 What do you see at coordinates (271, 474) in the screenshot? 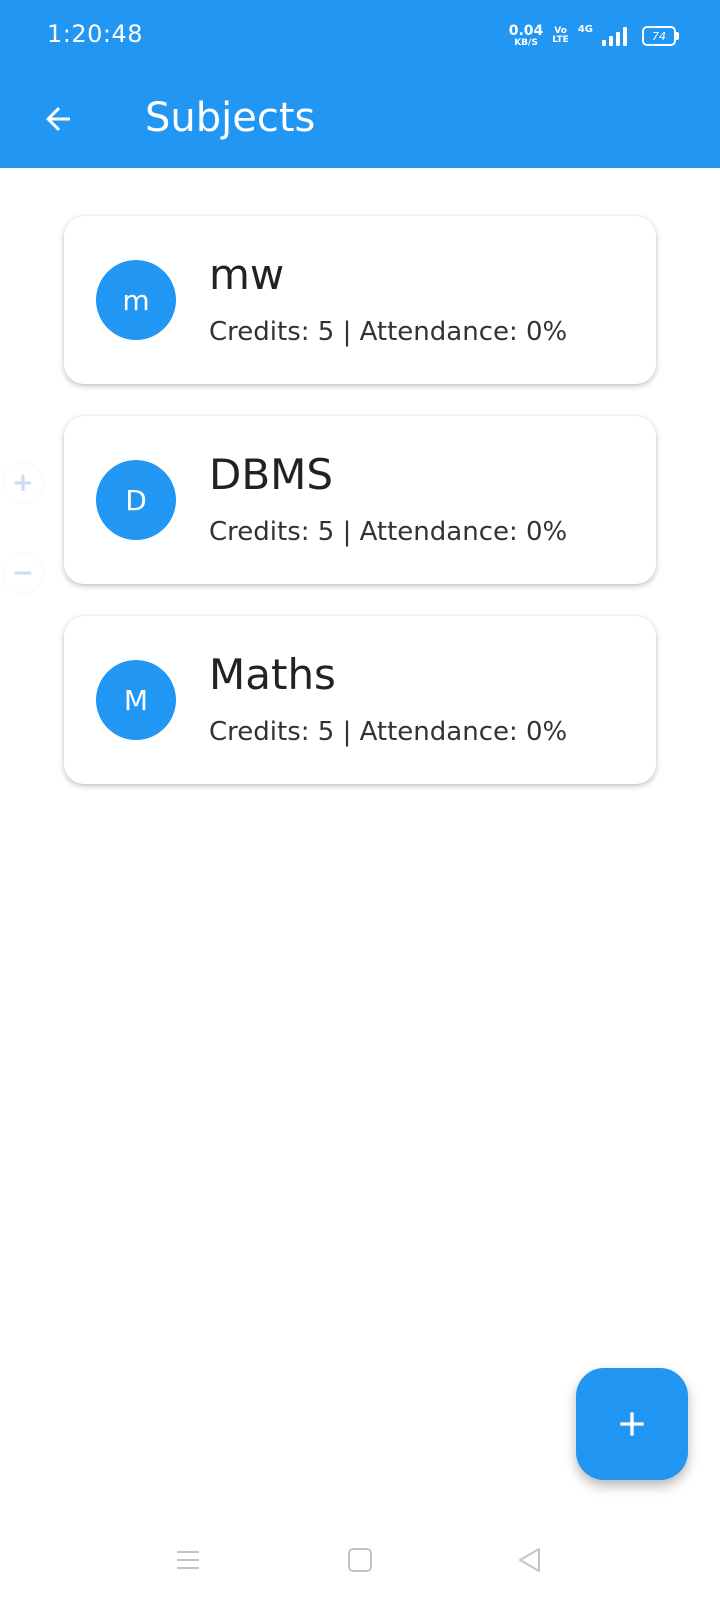
I see `subject-name: DBMS` at bounding box center [271, 474].